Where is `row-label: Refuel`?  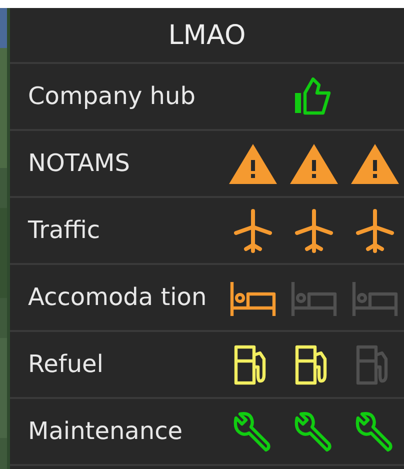 row-label: Refuel is located at coordinates (66, 364).